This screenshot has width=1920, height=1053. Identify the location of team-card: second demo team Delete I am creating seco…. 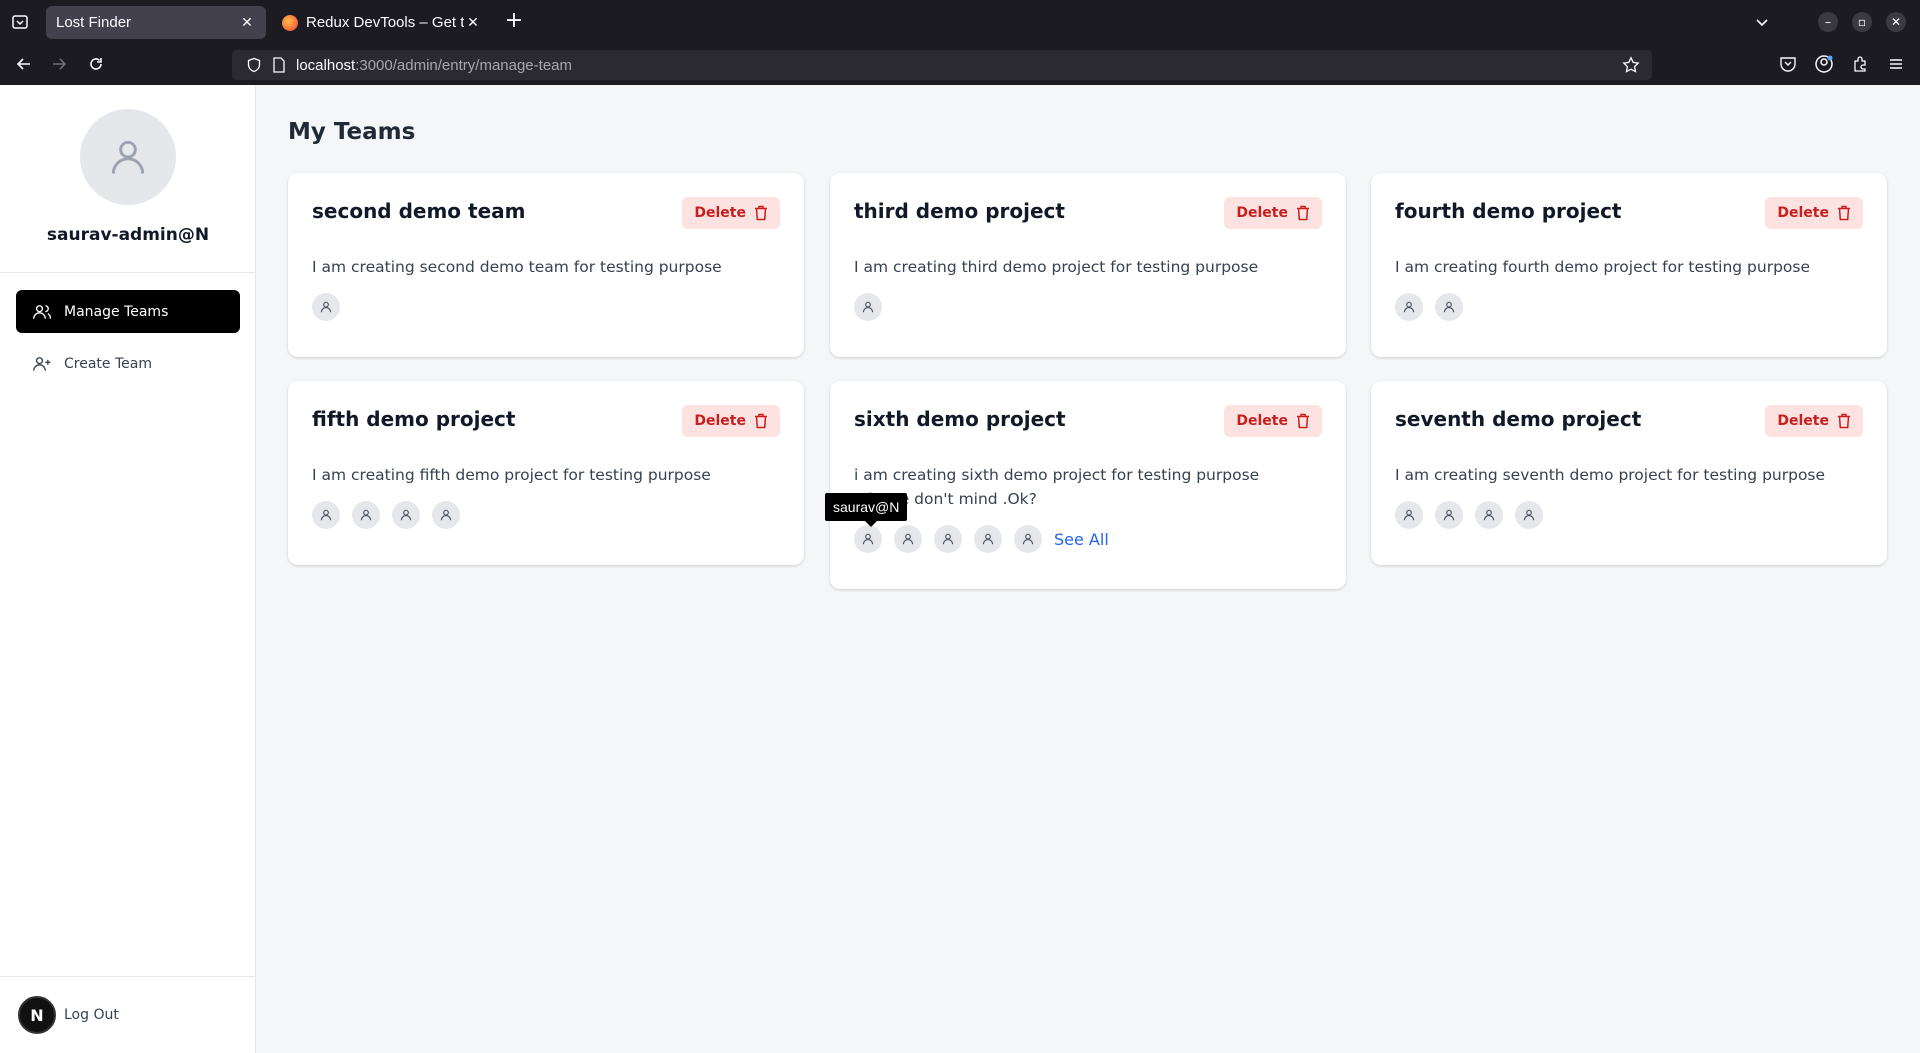
(546, 265).